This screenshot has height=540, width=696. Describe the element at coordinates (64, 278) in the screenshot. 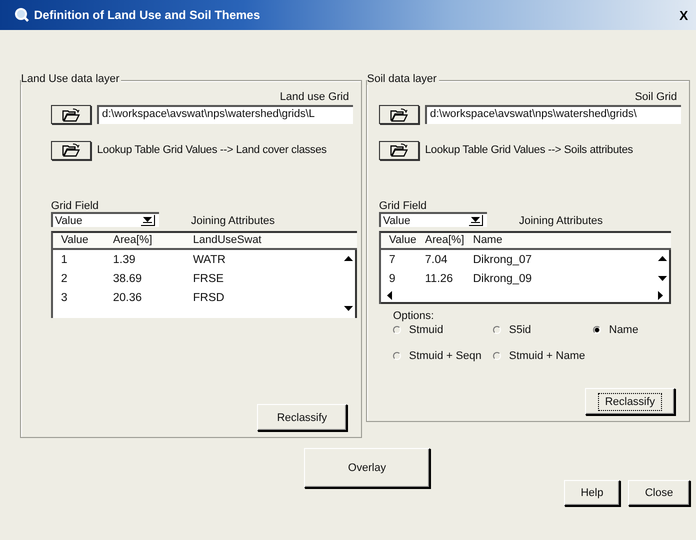

I see `table-cell-text: 2` at that location.